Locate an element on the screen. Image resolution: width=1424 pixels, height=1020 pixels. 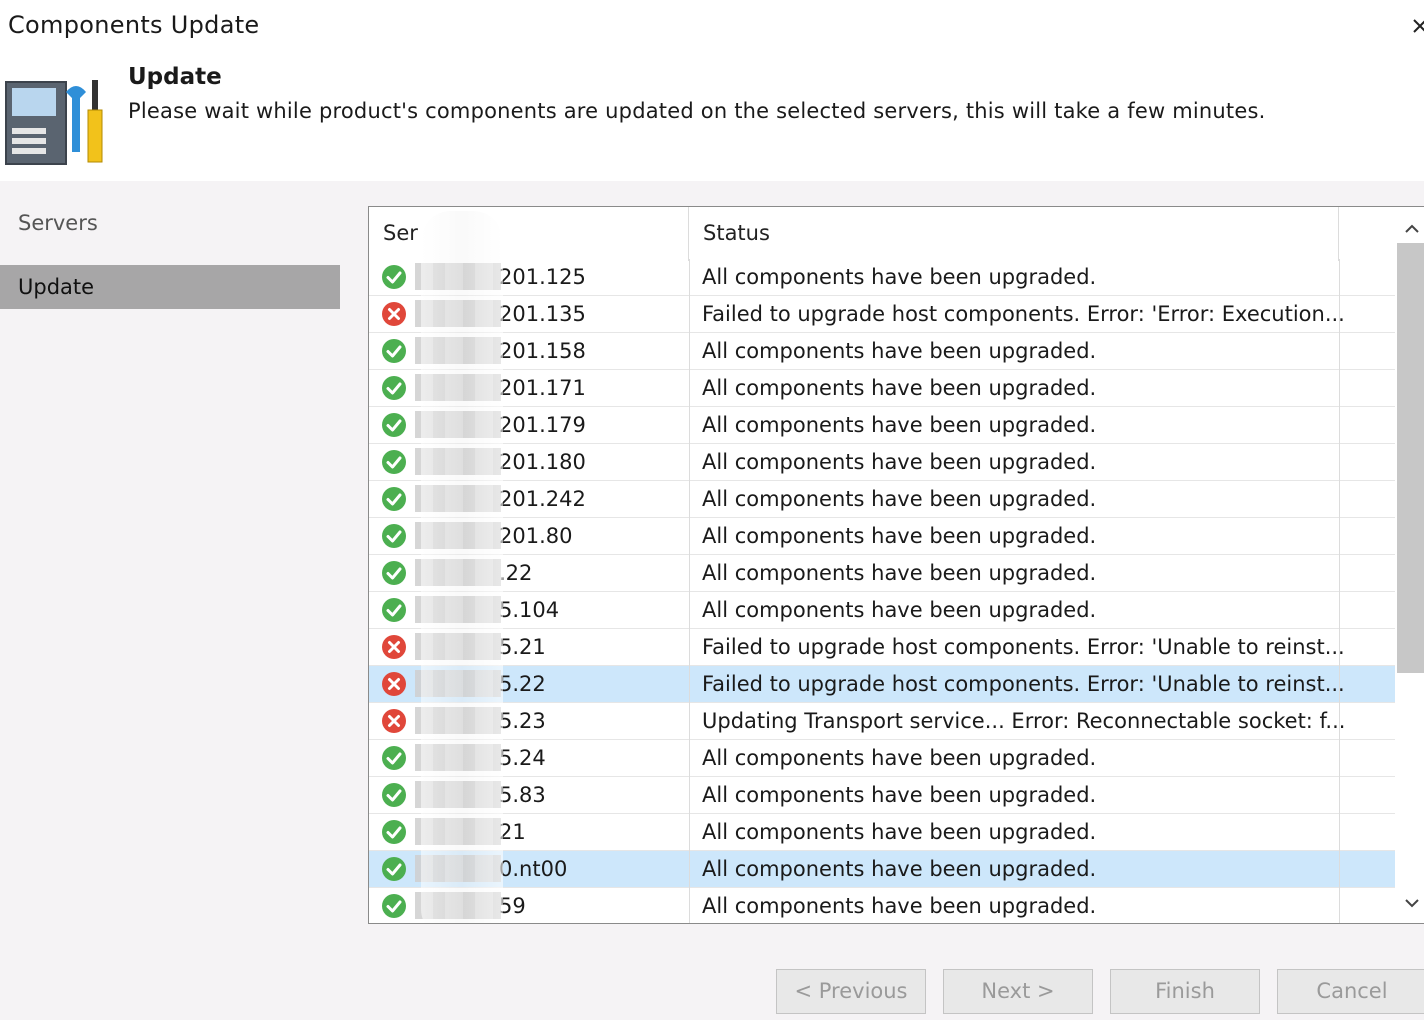
table-row: 21 All components have been upgraded. is located at coordinates (882, 832).